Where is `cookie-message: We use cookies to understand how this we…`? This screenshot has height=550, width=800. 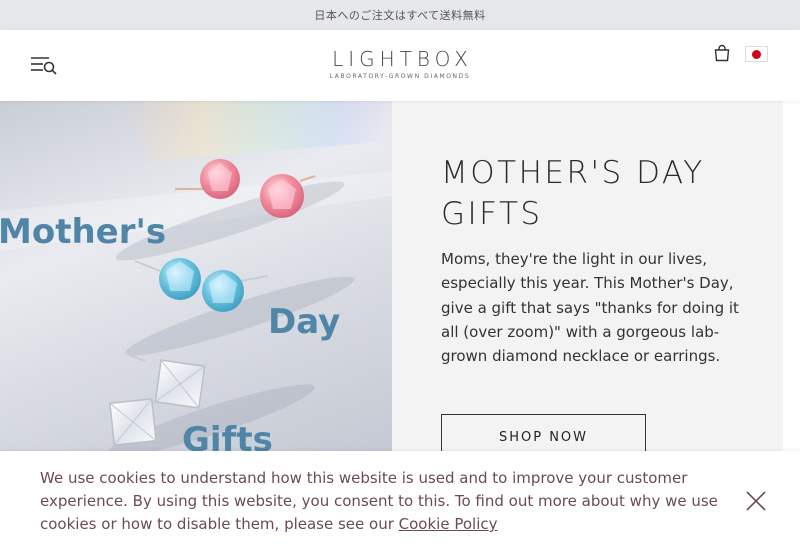 cookie-message: We use cookies to understand how this we… is located at coordinates (385, 501).